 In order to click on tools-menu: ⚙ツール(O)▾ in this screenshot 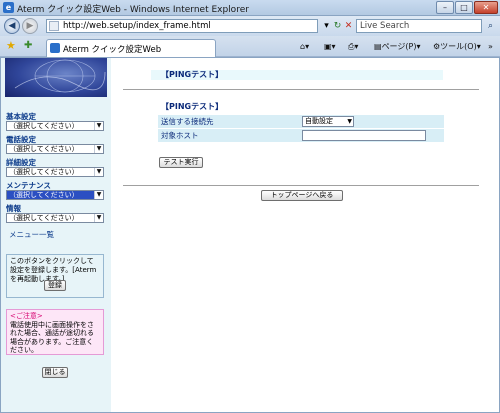, I will do `click(457, 46)`.